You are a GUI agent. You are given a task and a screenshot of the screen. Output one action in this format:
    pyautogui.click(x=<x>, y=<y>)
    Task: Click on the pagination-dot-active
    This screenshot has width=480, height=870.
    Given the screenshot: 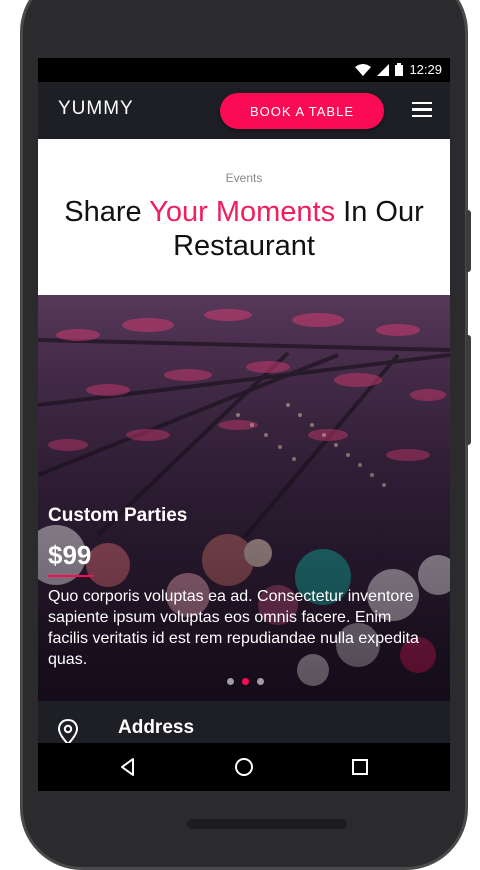 What is the action you would take?
    pyautogui.click(x=245, y=681)
    